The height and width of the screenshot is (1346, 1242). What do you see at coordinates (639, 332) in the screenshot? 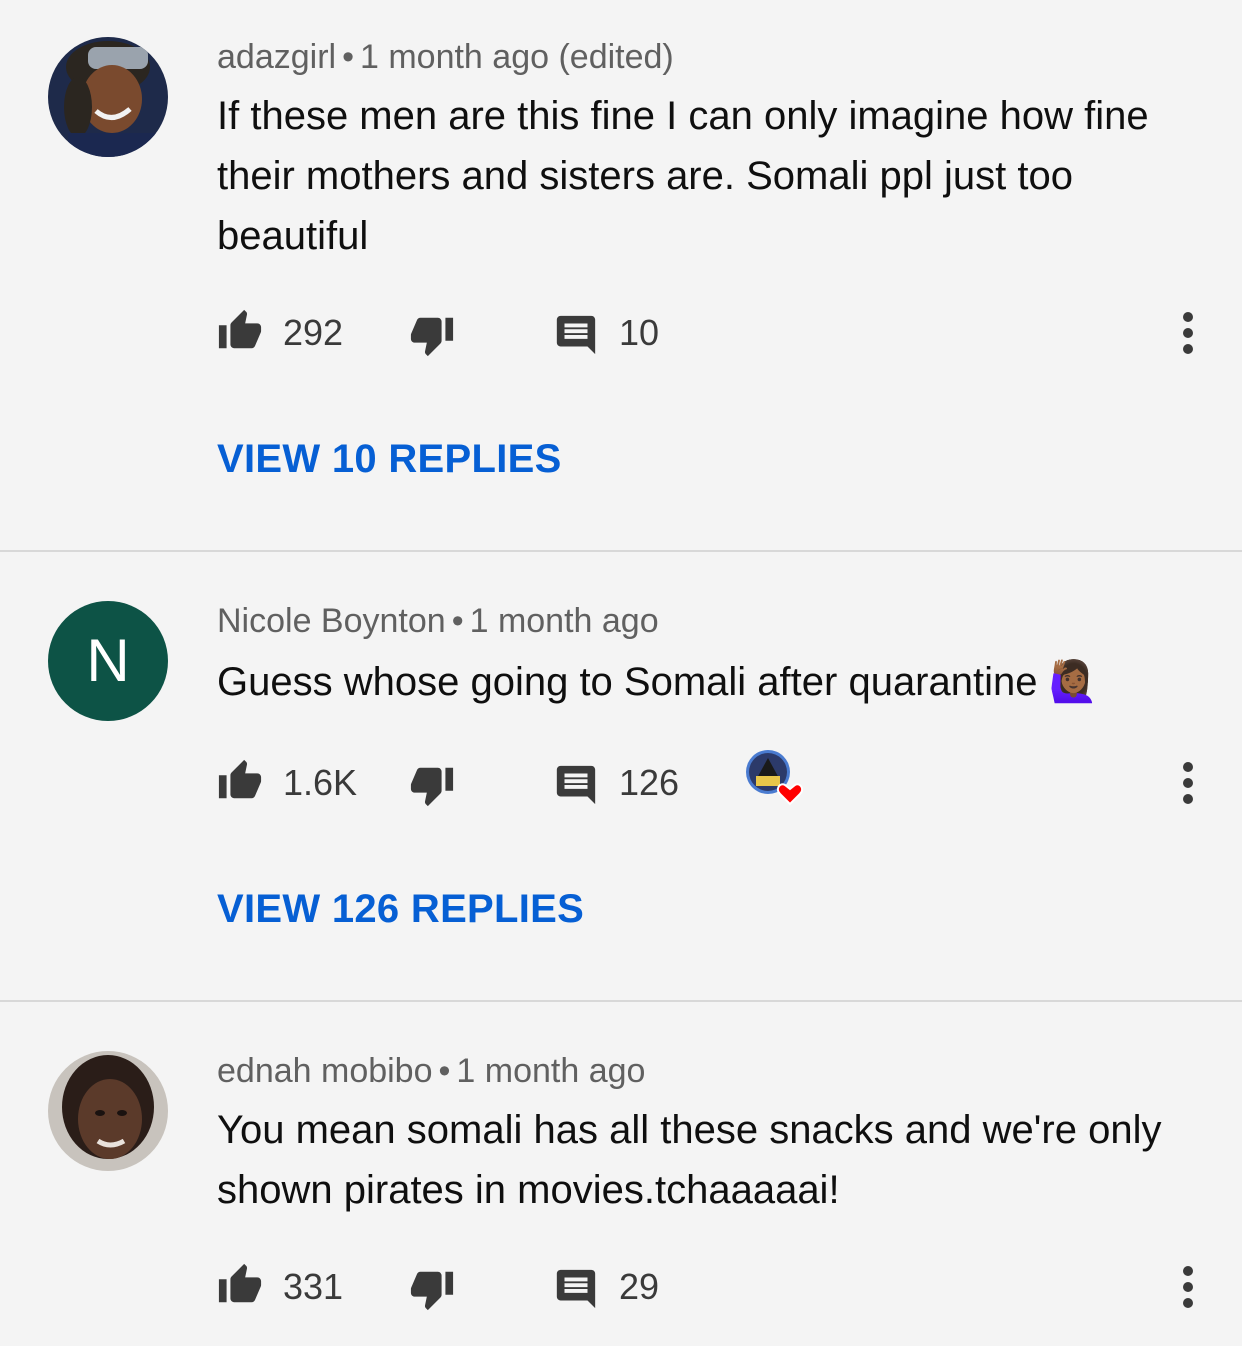
I see `reply-count: 10` at bounding box center [639, 332].